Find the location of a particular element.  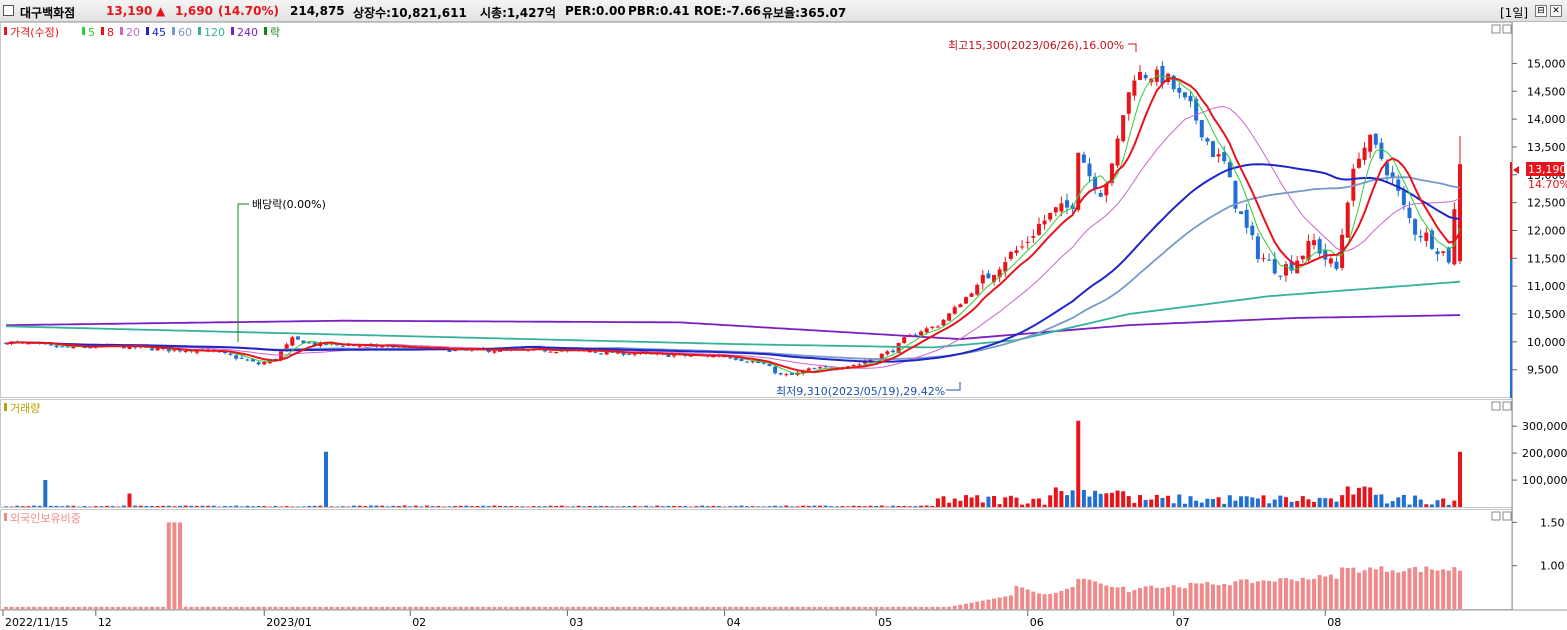

x-tick-label: 2023/01 is located at coordinates (289, 622).